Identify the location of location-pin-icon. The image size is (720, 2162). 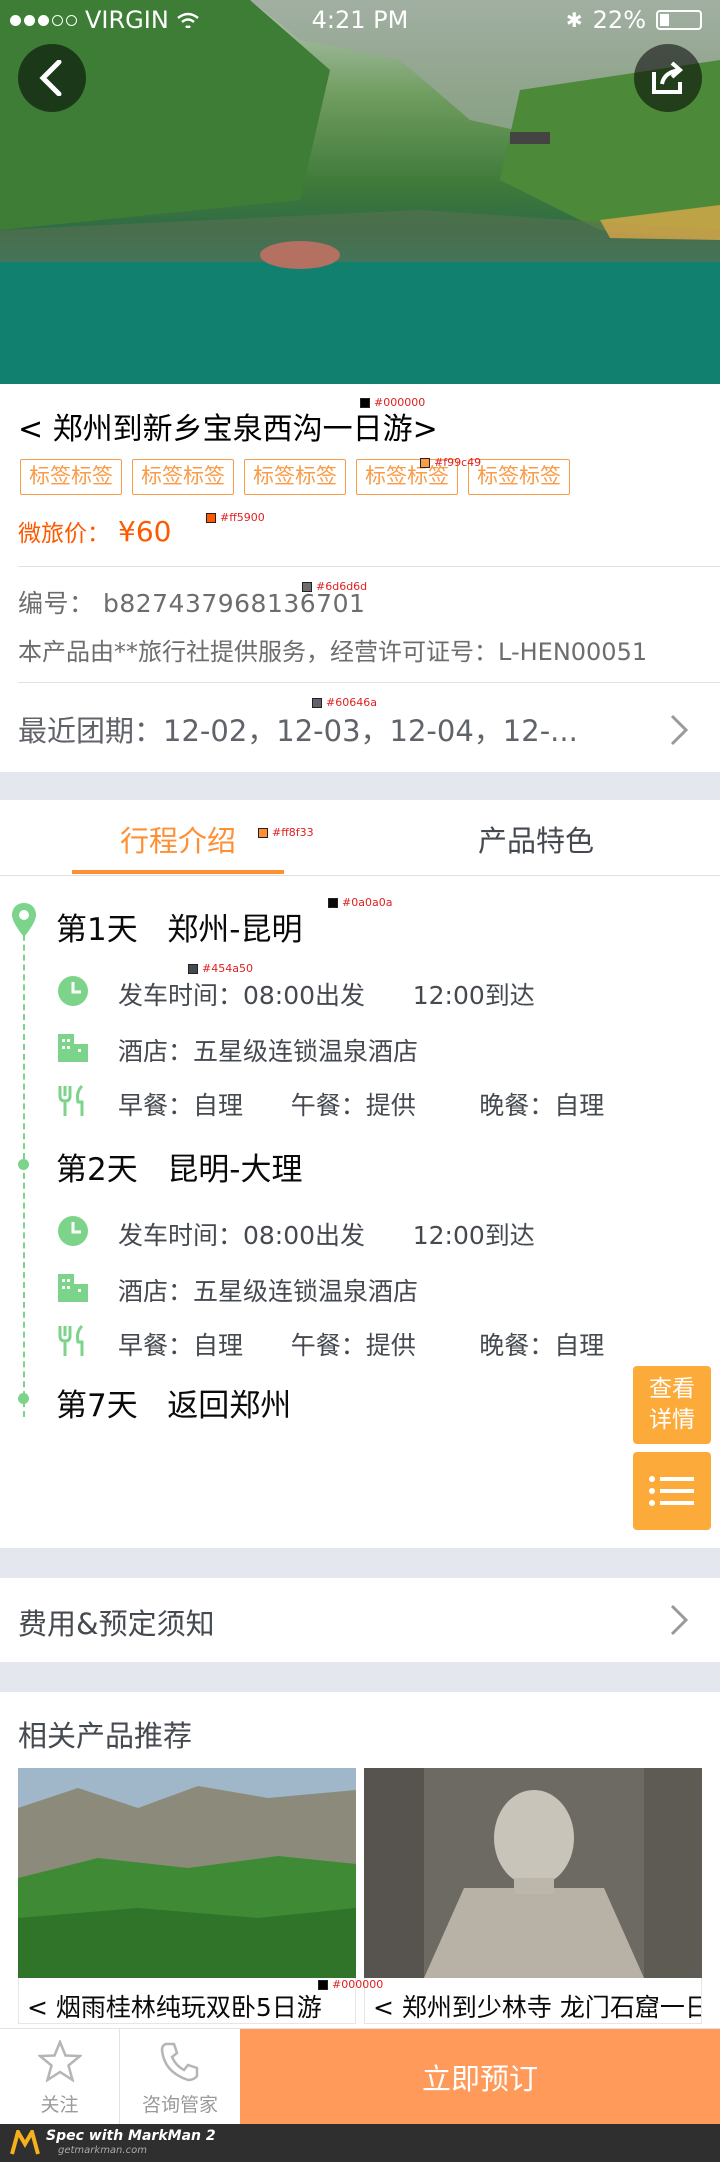
(24, 920).